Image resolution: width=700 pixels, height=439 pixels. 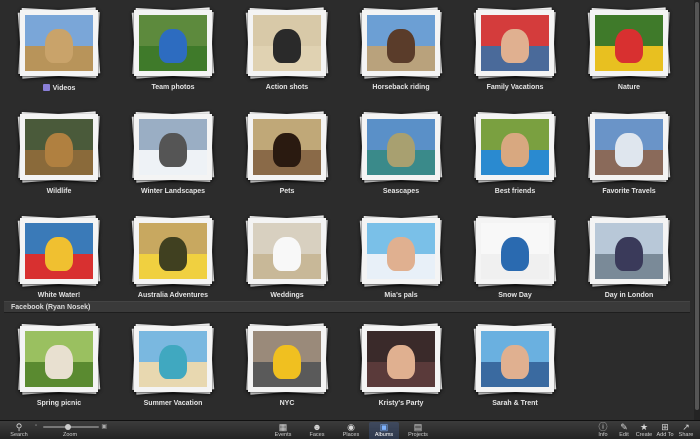 I want to click on album-item: Nature, so click(x=629, y=54).